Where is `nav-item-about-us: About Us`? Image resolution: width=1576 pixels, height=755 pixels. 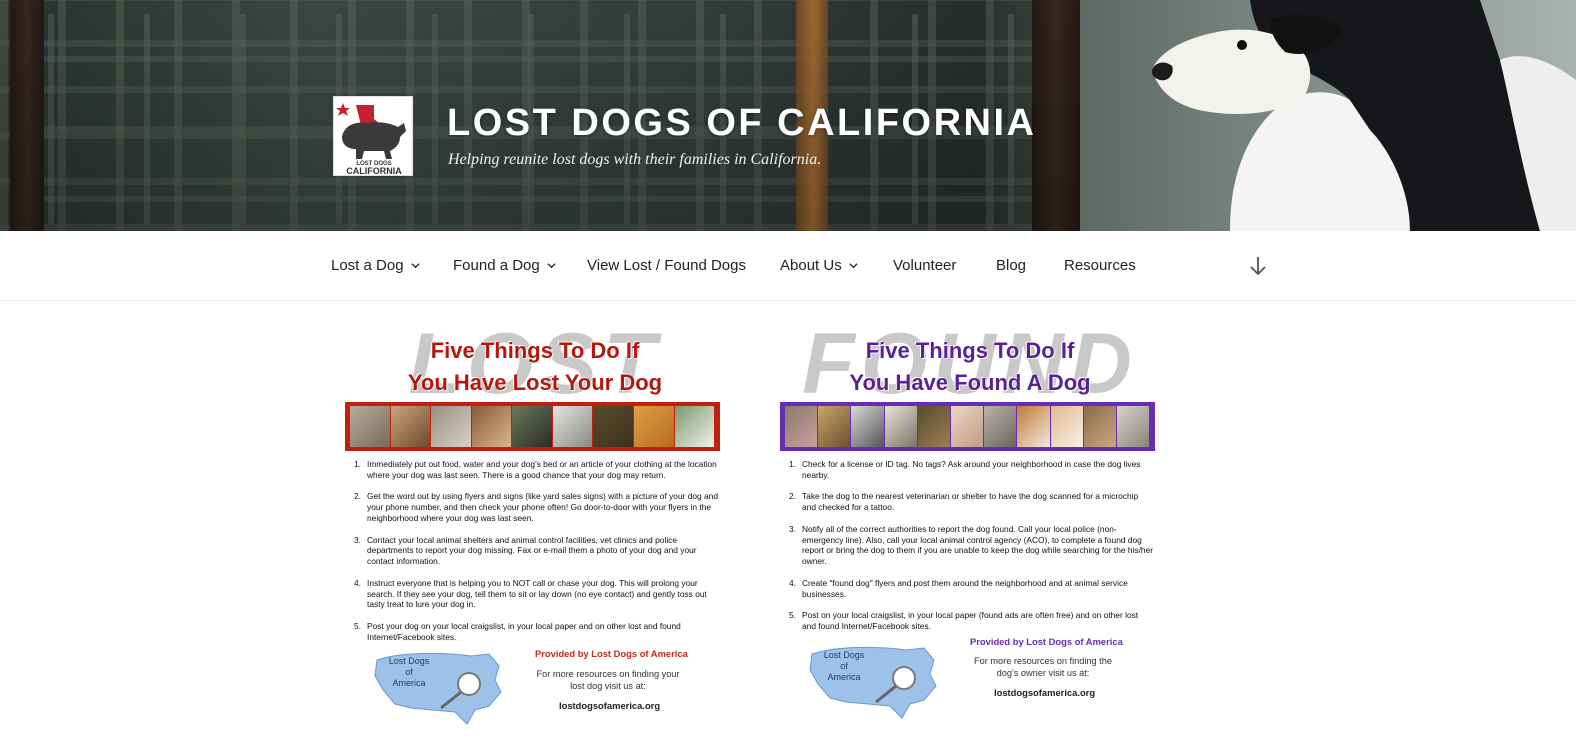
nav-item-about-us: About Us is located at coordinates (819, 265).